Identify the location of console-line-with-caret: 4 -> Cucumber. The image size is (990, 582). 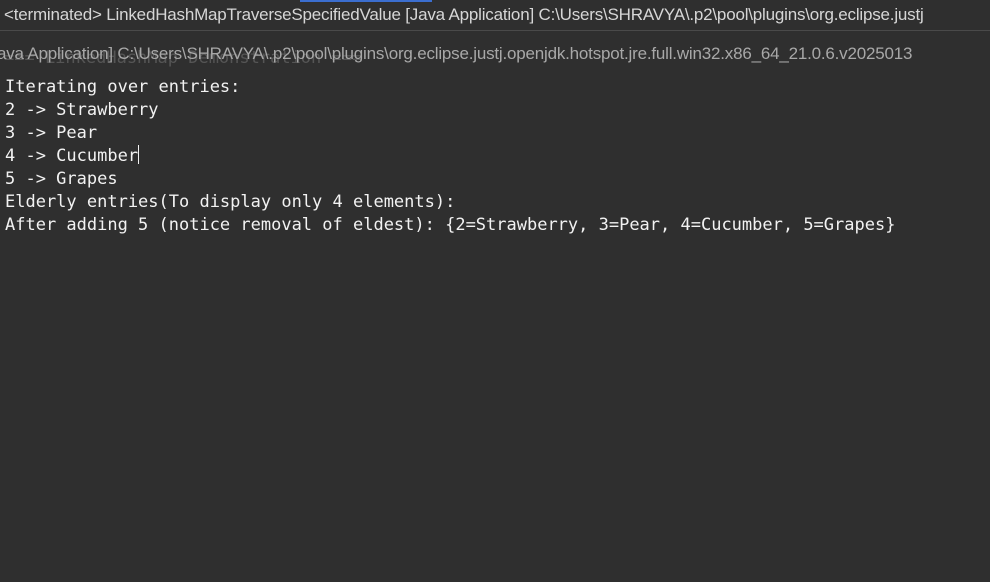
(450, 156).